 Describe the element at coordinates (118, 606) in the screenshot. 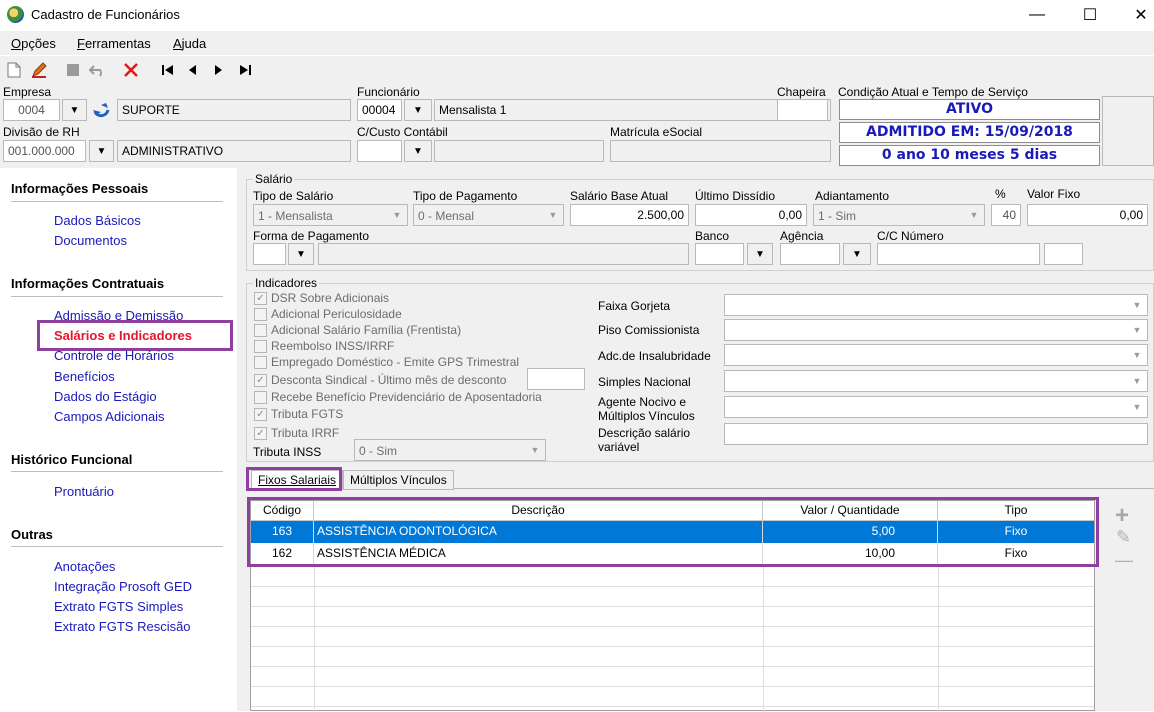

I see `sidebar-item-extrato-fgts-simples: Extrato FGTS Simples` at that location.